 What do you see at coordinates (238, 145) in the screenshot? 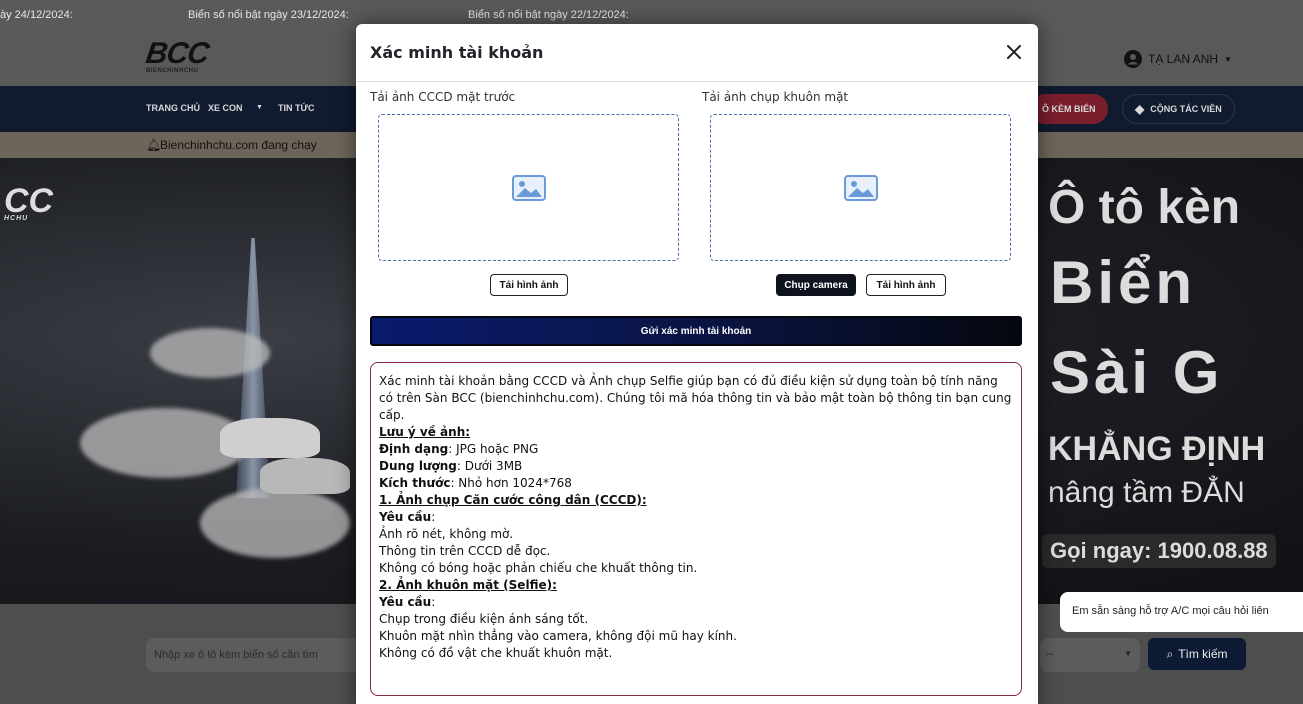
I see `notice-text: Bienchinhchu.com đang chạy` at bounding box center [238, 145].